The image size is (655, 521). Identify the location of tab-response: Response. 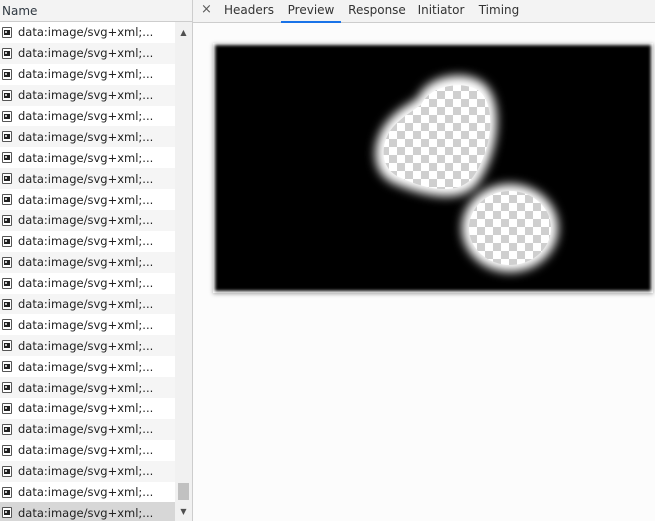
(377, 11).